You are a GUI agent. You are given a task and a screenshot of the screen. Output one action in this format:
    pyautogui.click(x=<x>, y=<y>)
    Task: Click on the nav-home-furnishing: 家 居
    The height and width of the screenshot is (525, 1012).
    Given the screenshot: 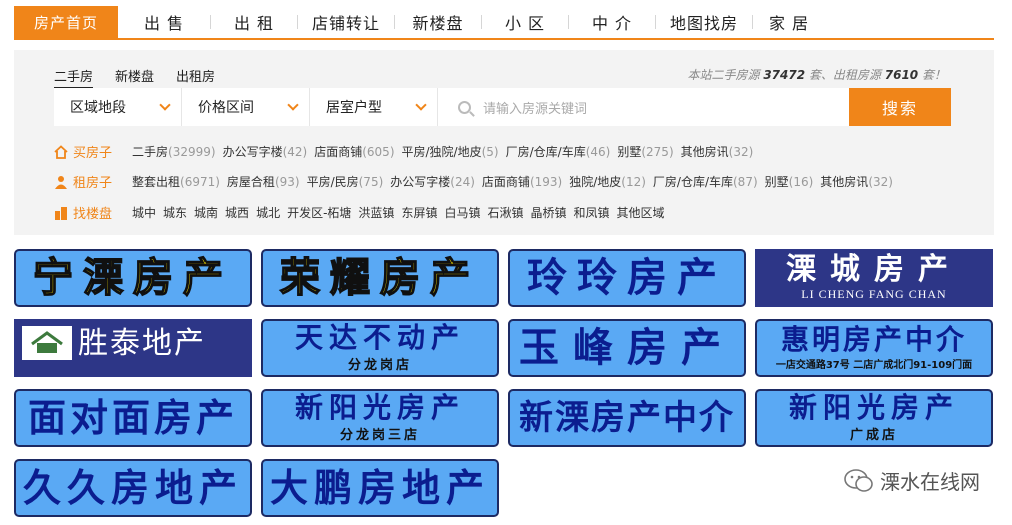 What is the action you would take?
    pyautogui.click(x=789, y=22)
    